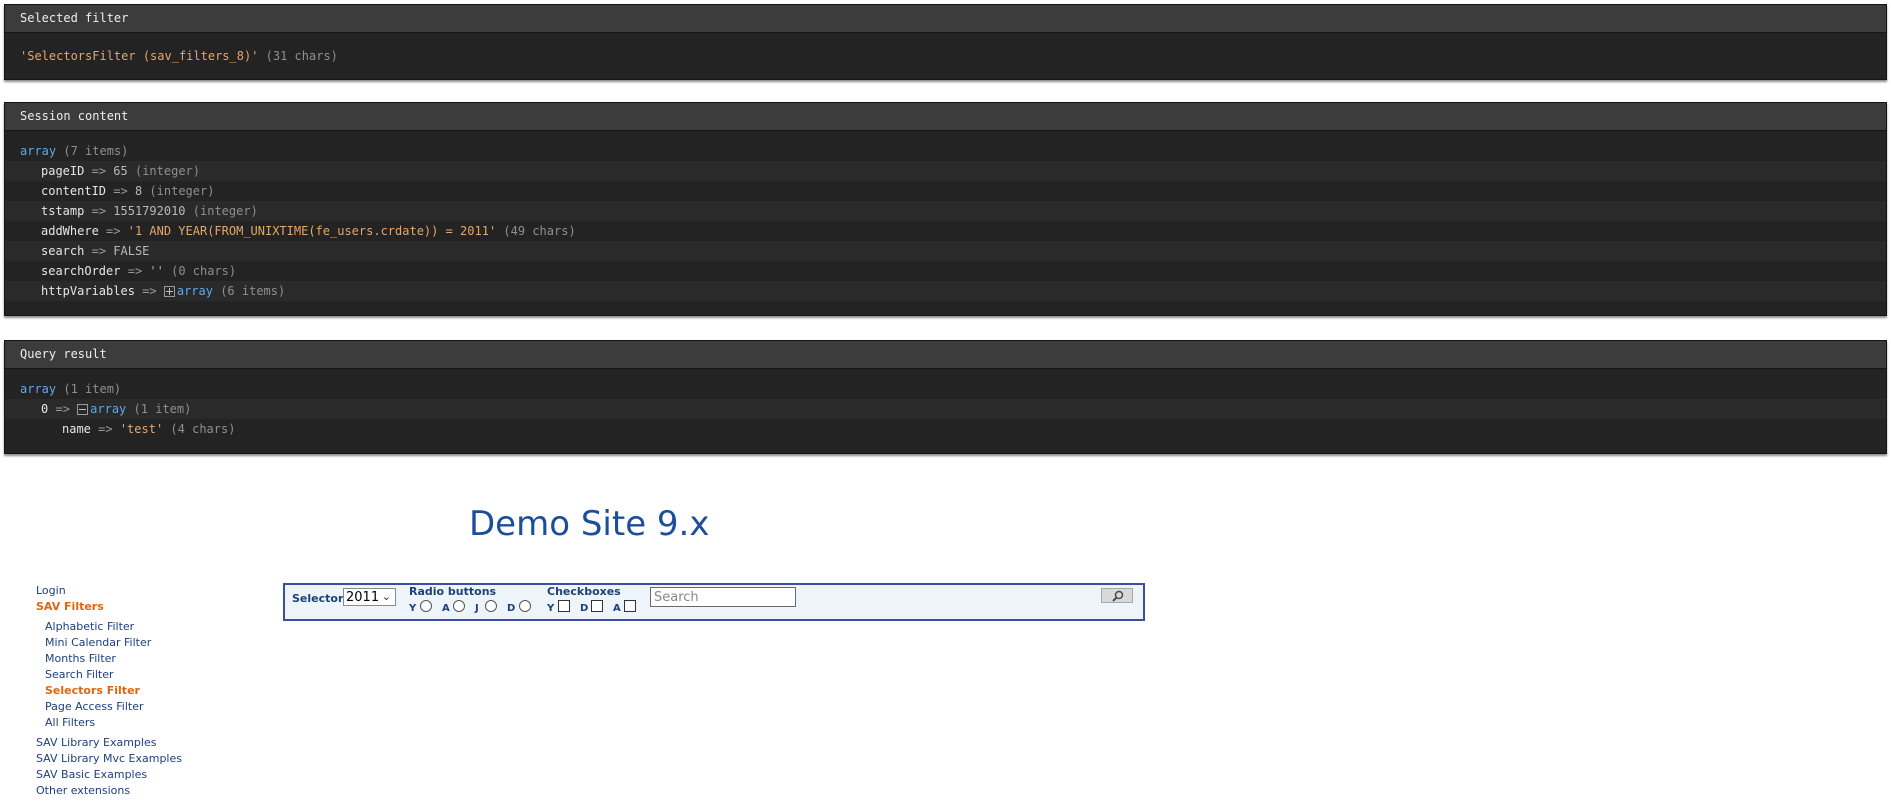 This screenshot has width=1891, height=802. What do you see at coordinates (169, 291) in the screenshot?
I see `expand-icon` at bounding box center [169, 291].